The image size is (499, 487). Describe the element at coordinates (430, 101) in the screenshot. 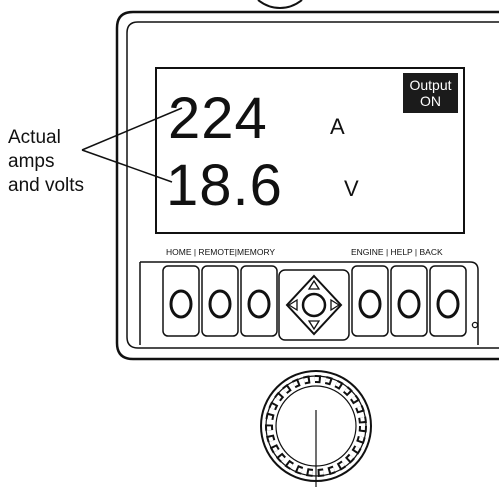

I see `output-badge-line-2: ON` at that location.